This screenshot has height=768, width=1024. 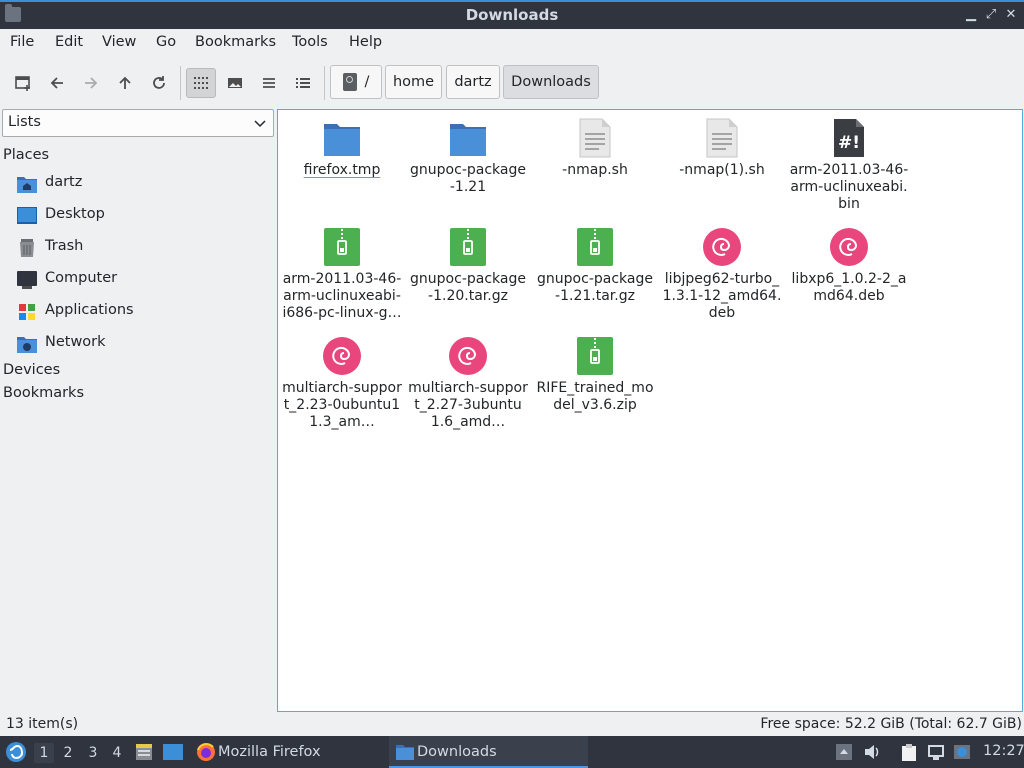 What do you see at coordinates (31, 370) in the screenshot?
I see `devices-heading: Devices` at bounding box center [31, 370].